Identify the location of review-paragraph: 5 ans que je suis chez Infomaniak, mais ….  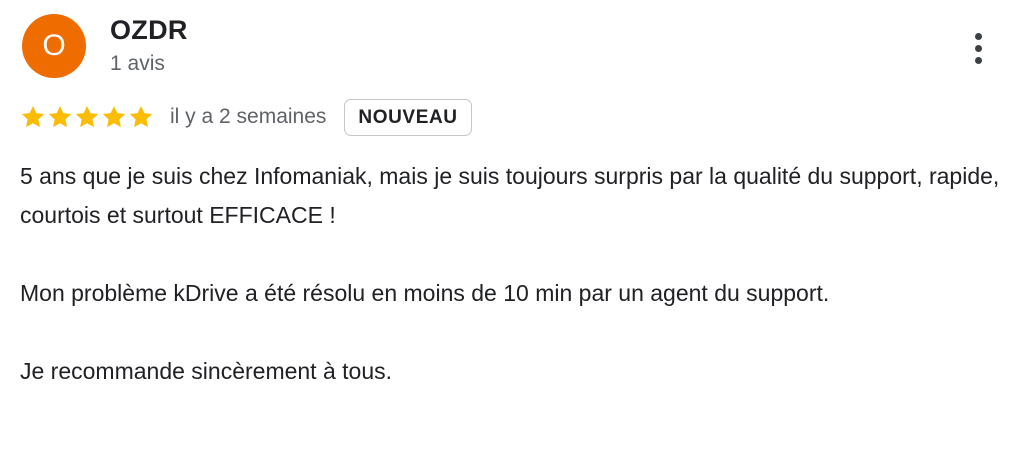
(510, 195).